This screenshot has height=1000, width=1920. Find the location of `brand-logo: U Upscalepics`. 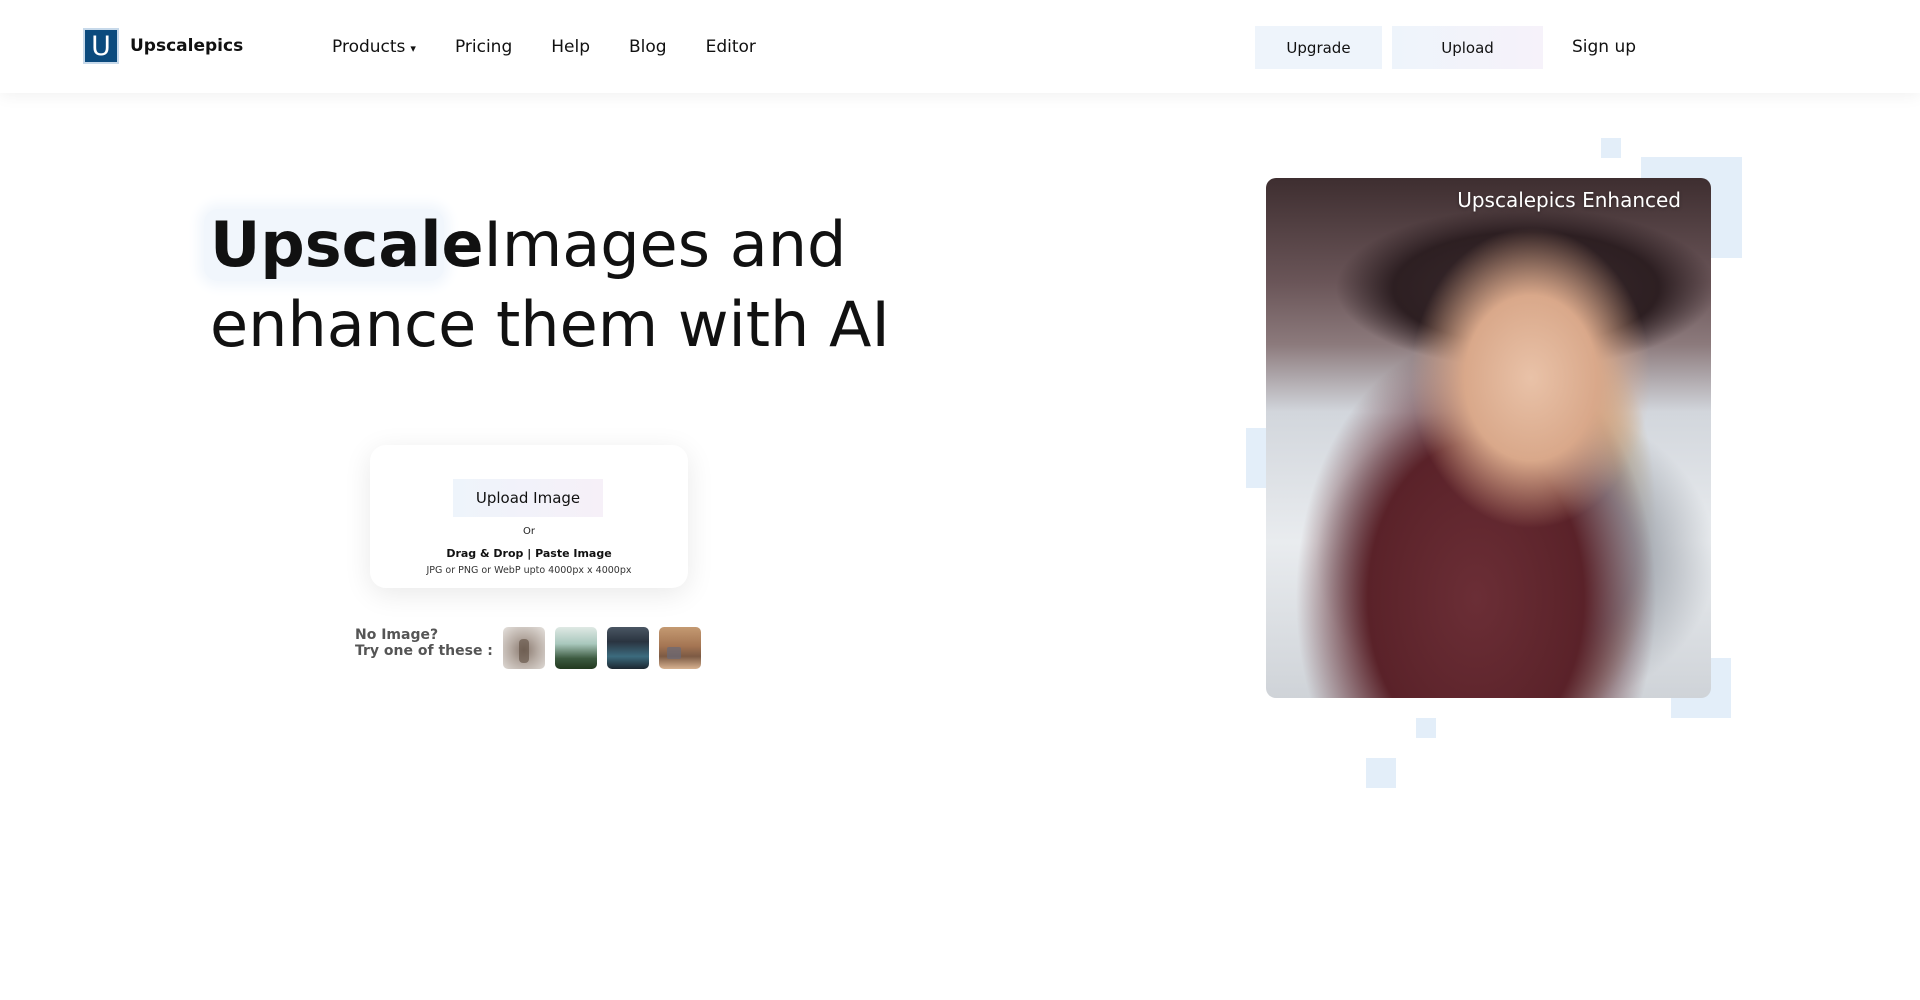

brand-logo: U Upscalepics is located at coordinates (163, 46).